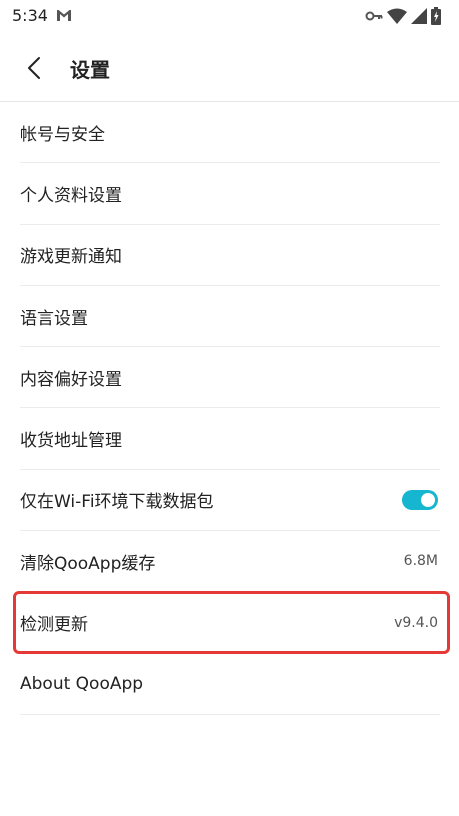  What do you see at coordinates (62, 134) in the screenshot?
I see `setting-label: 帐号与安全` at bounding box center [62, 134].